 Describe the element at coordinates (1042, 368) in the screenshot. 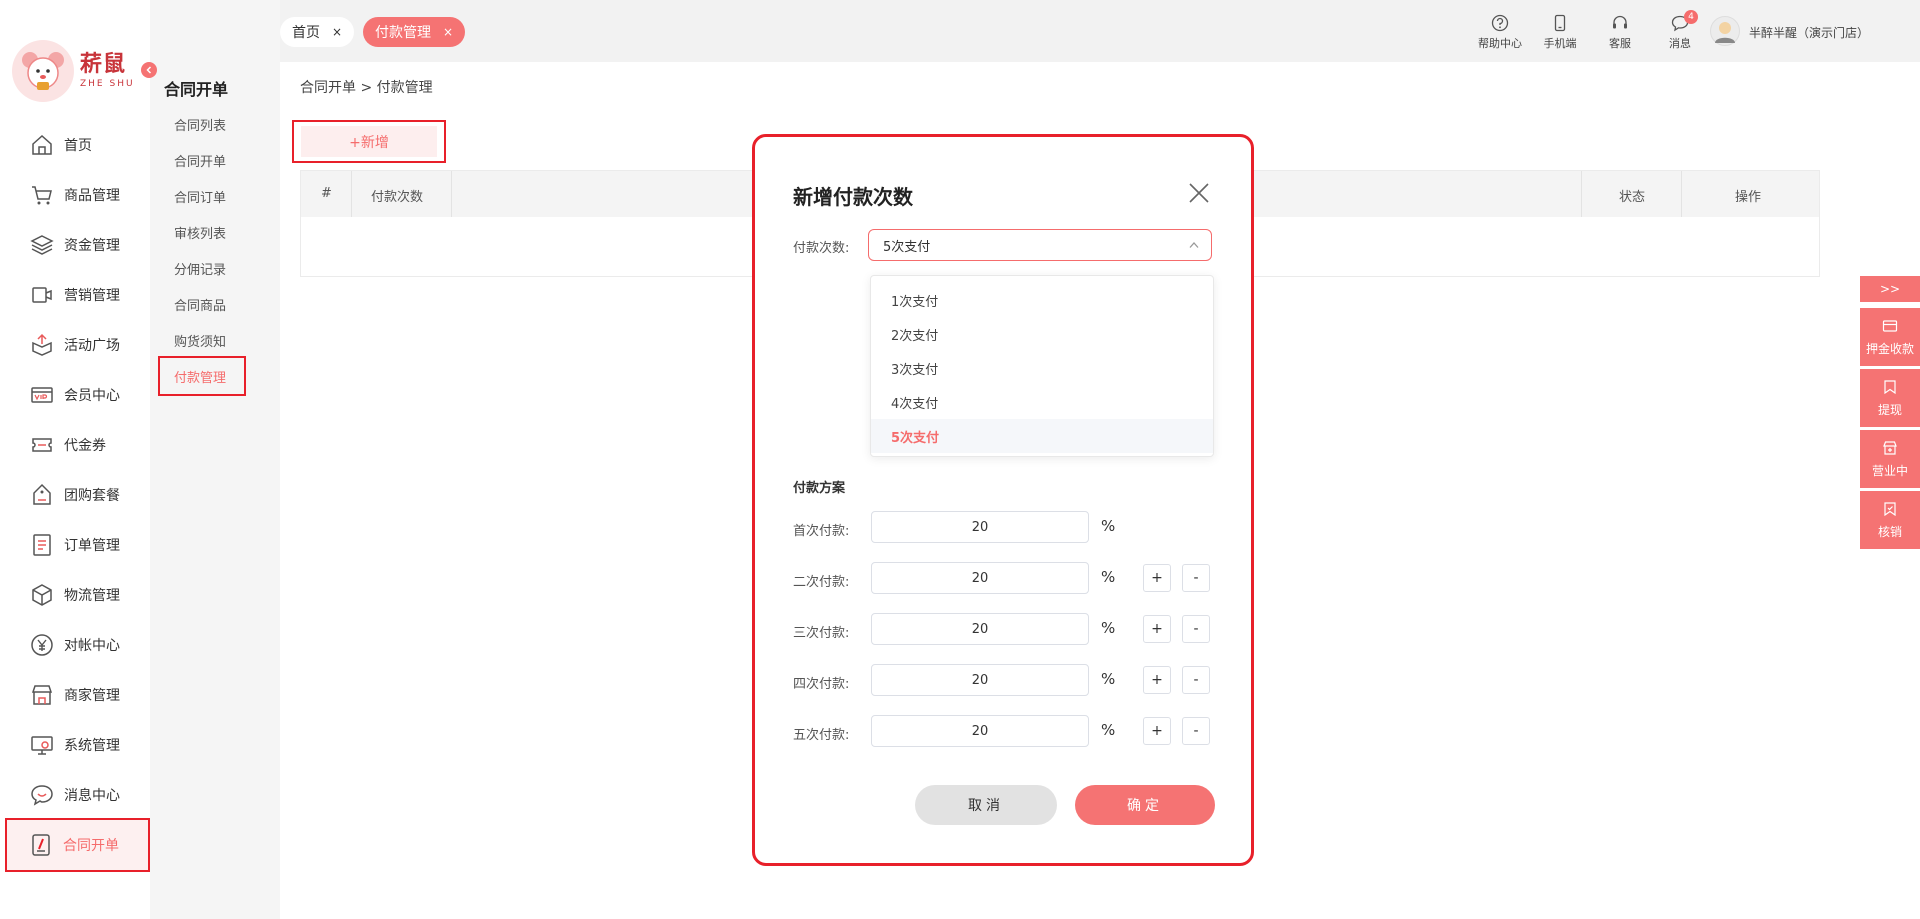

I see `dropdown-option: 3次支付` at that location.